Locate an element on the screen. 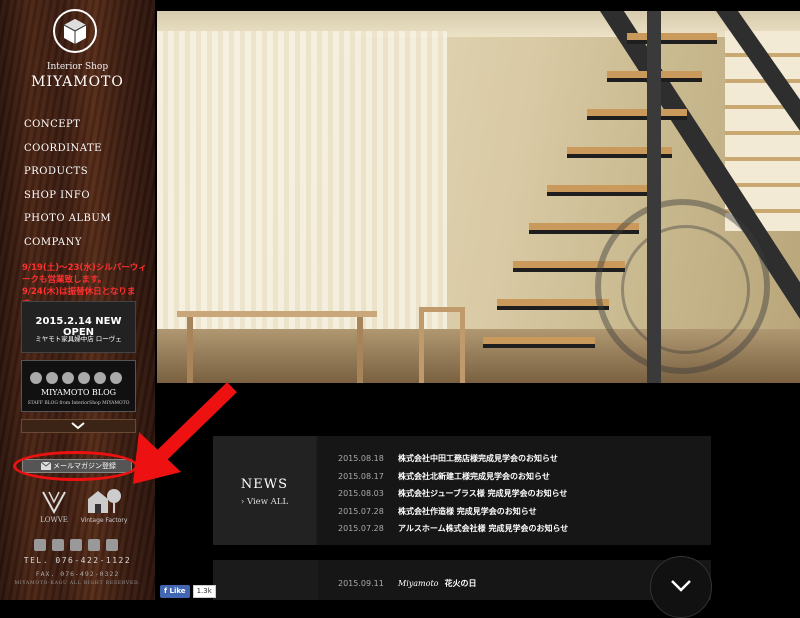 This screenshot has width=800, height=618. blog-title: 花火の日 is located at coordinates (460, 583).